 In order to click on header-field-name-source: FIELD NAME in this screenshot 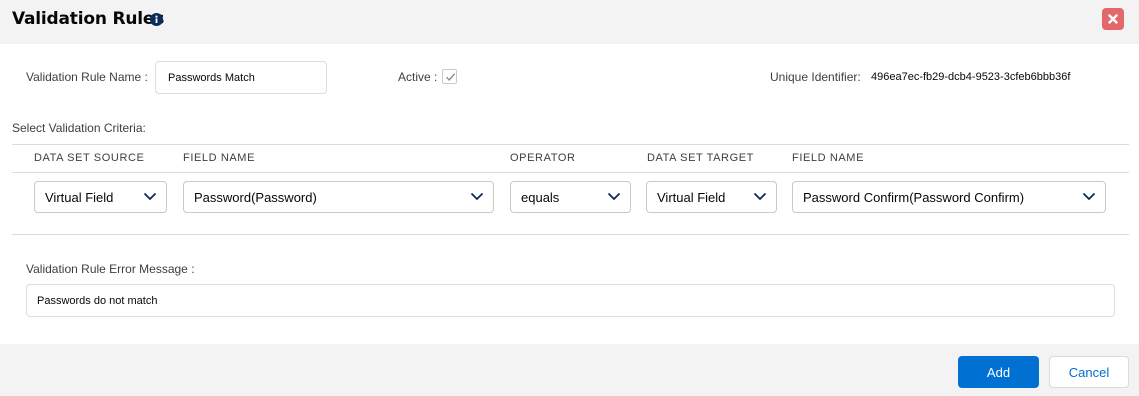, I will do `click(219, 158)`.